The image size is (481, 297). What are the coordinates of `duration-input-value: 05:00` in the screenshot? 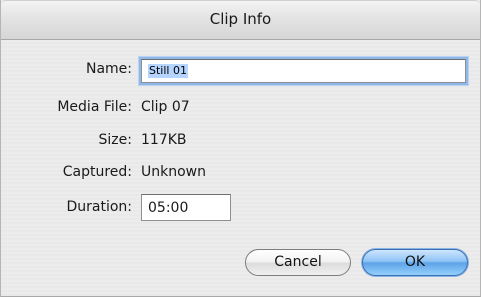 It's located at (168, 208).